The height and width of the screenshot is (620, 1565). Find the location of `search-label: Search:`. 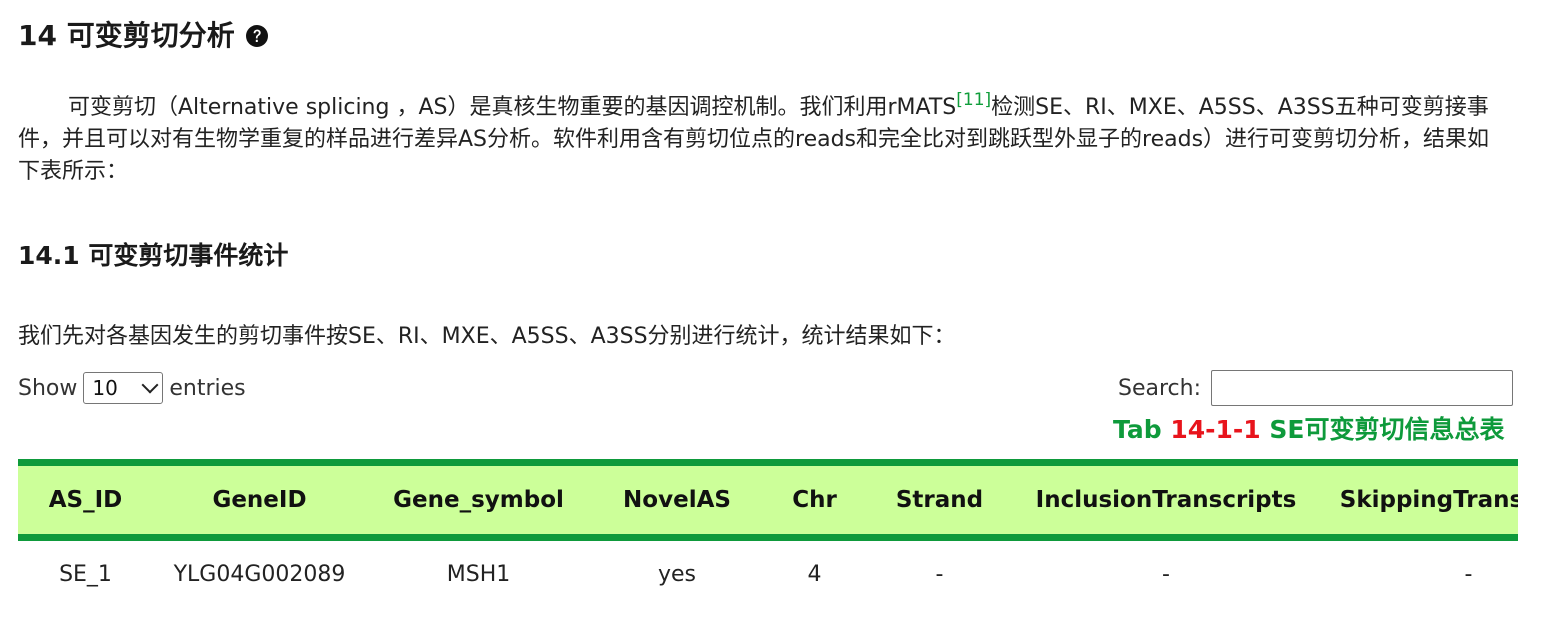

search-label: Search: is located at coordinates (1159, 388).